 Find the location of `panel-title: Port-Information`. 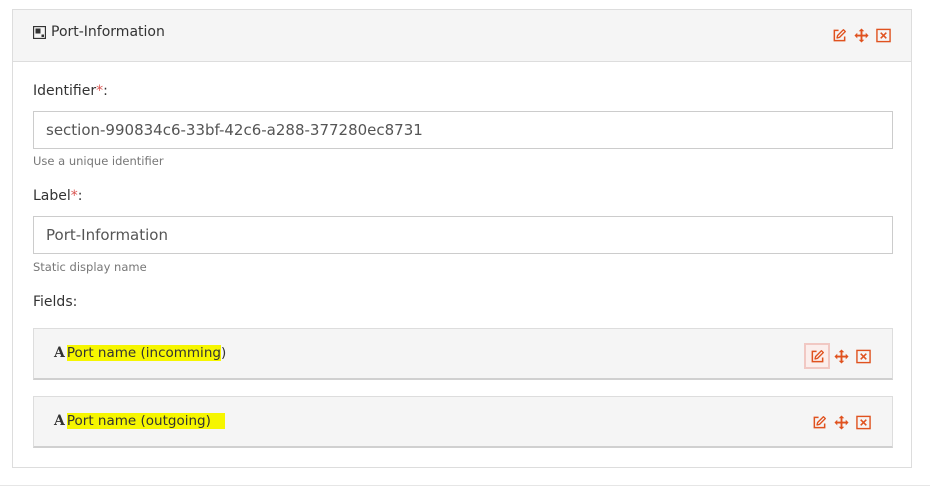

panel-title: Port-Information is located at coordinates (108, 32).